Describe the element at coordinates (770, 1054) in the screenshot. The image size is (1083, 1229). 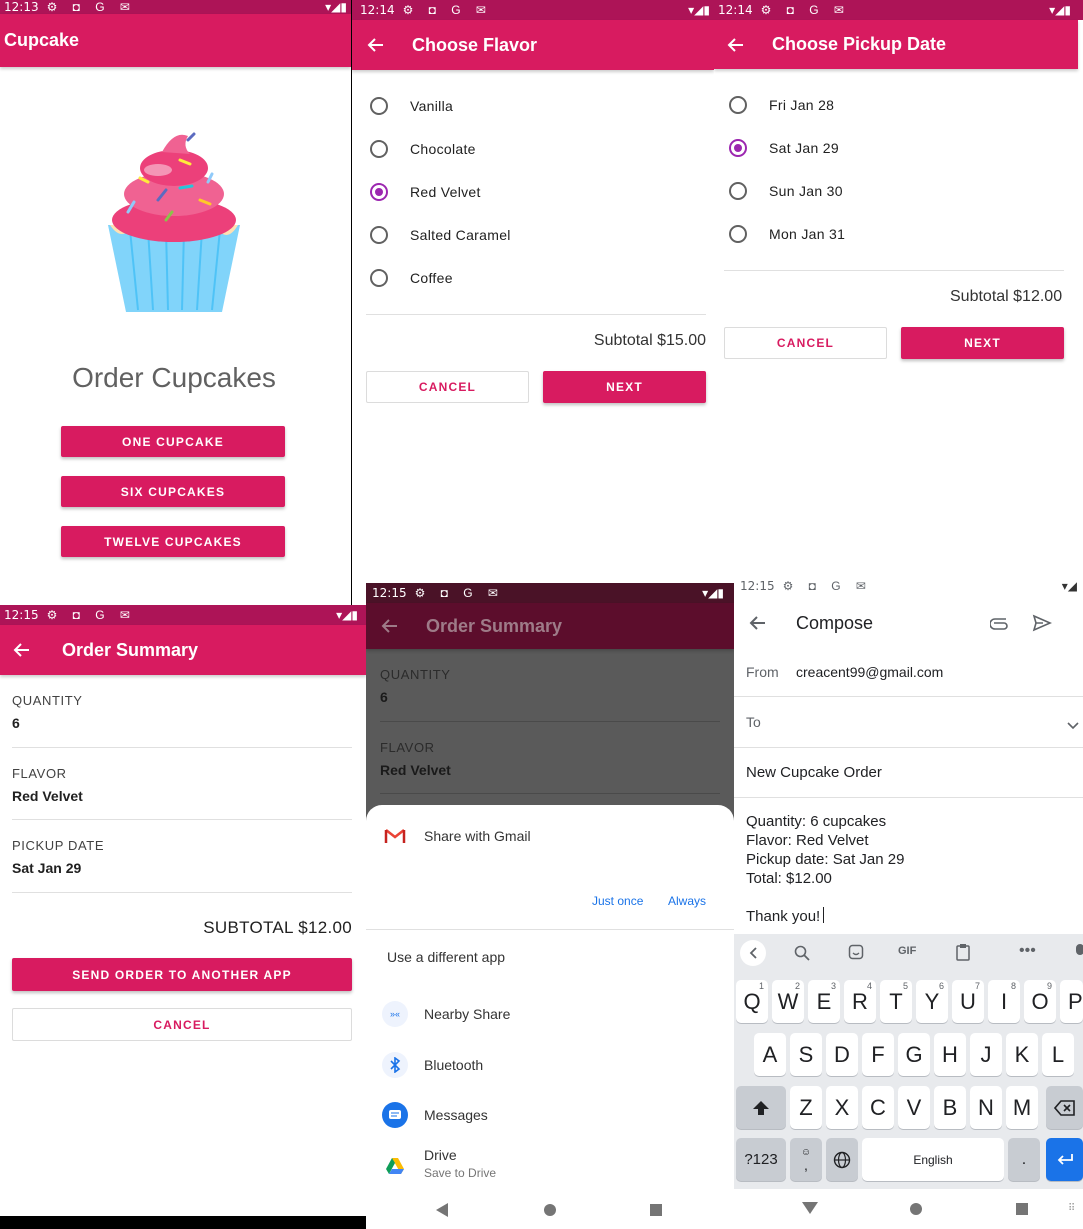
I see `key-a: A` at that location.